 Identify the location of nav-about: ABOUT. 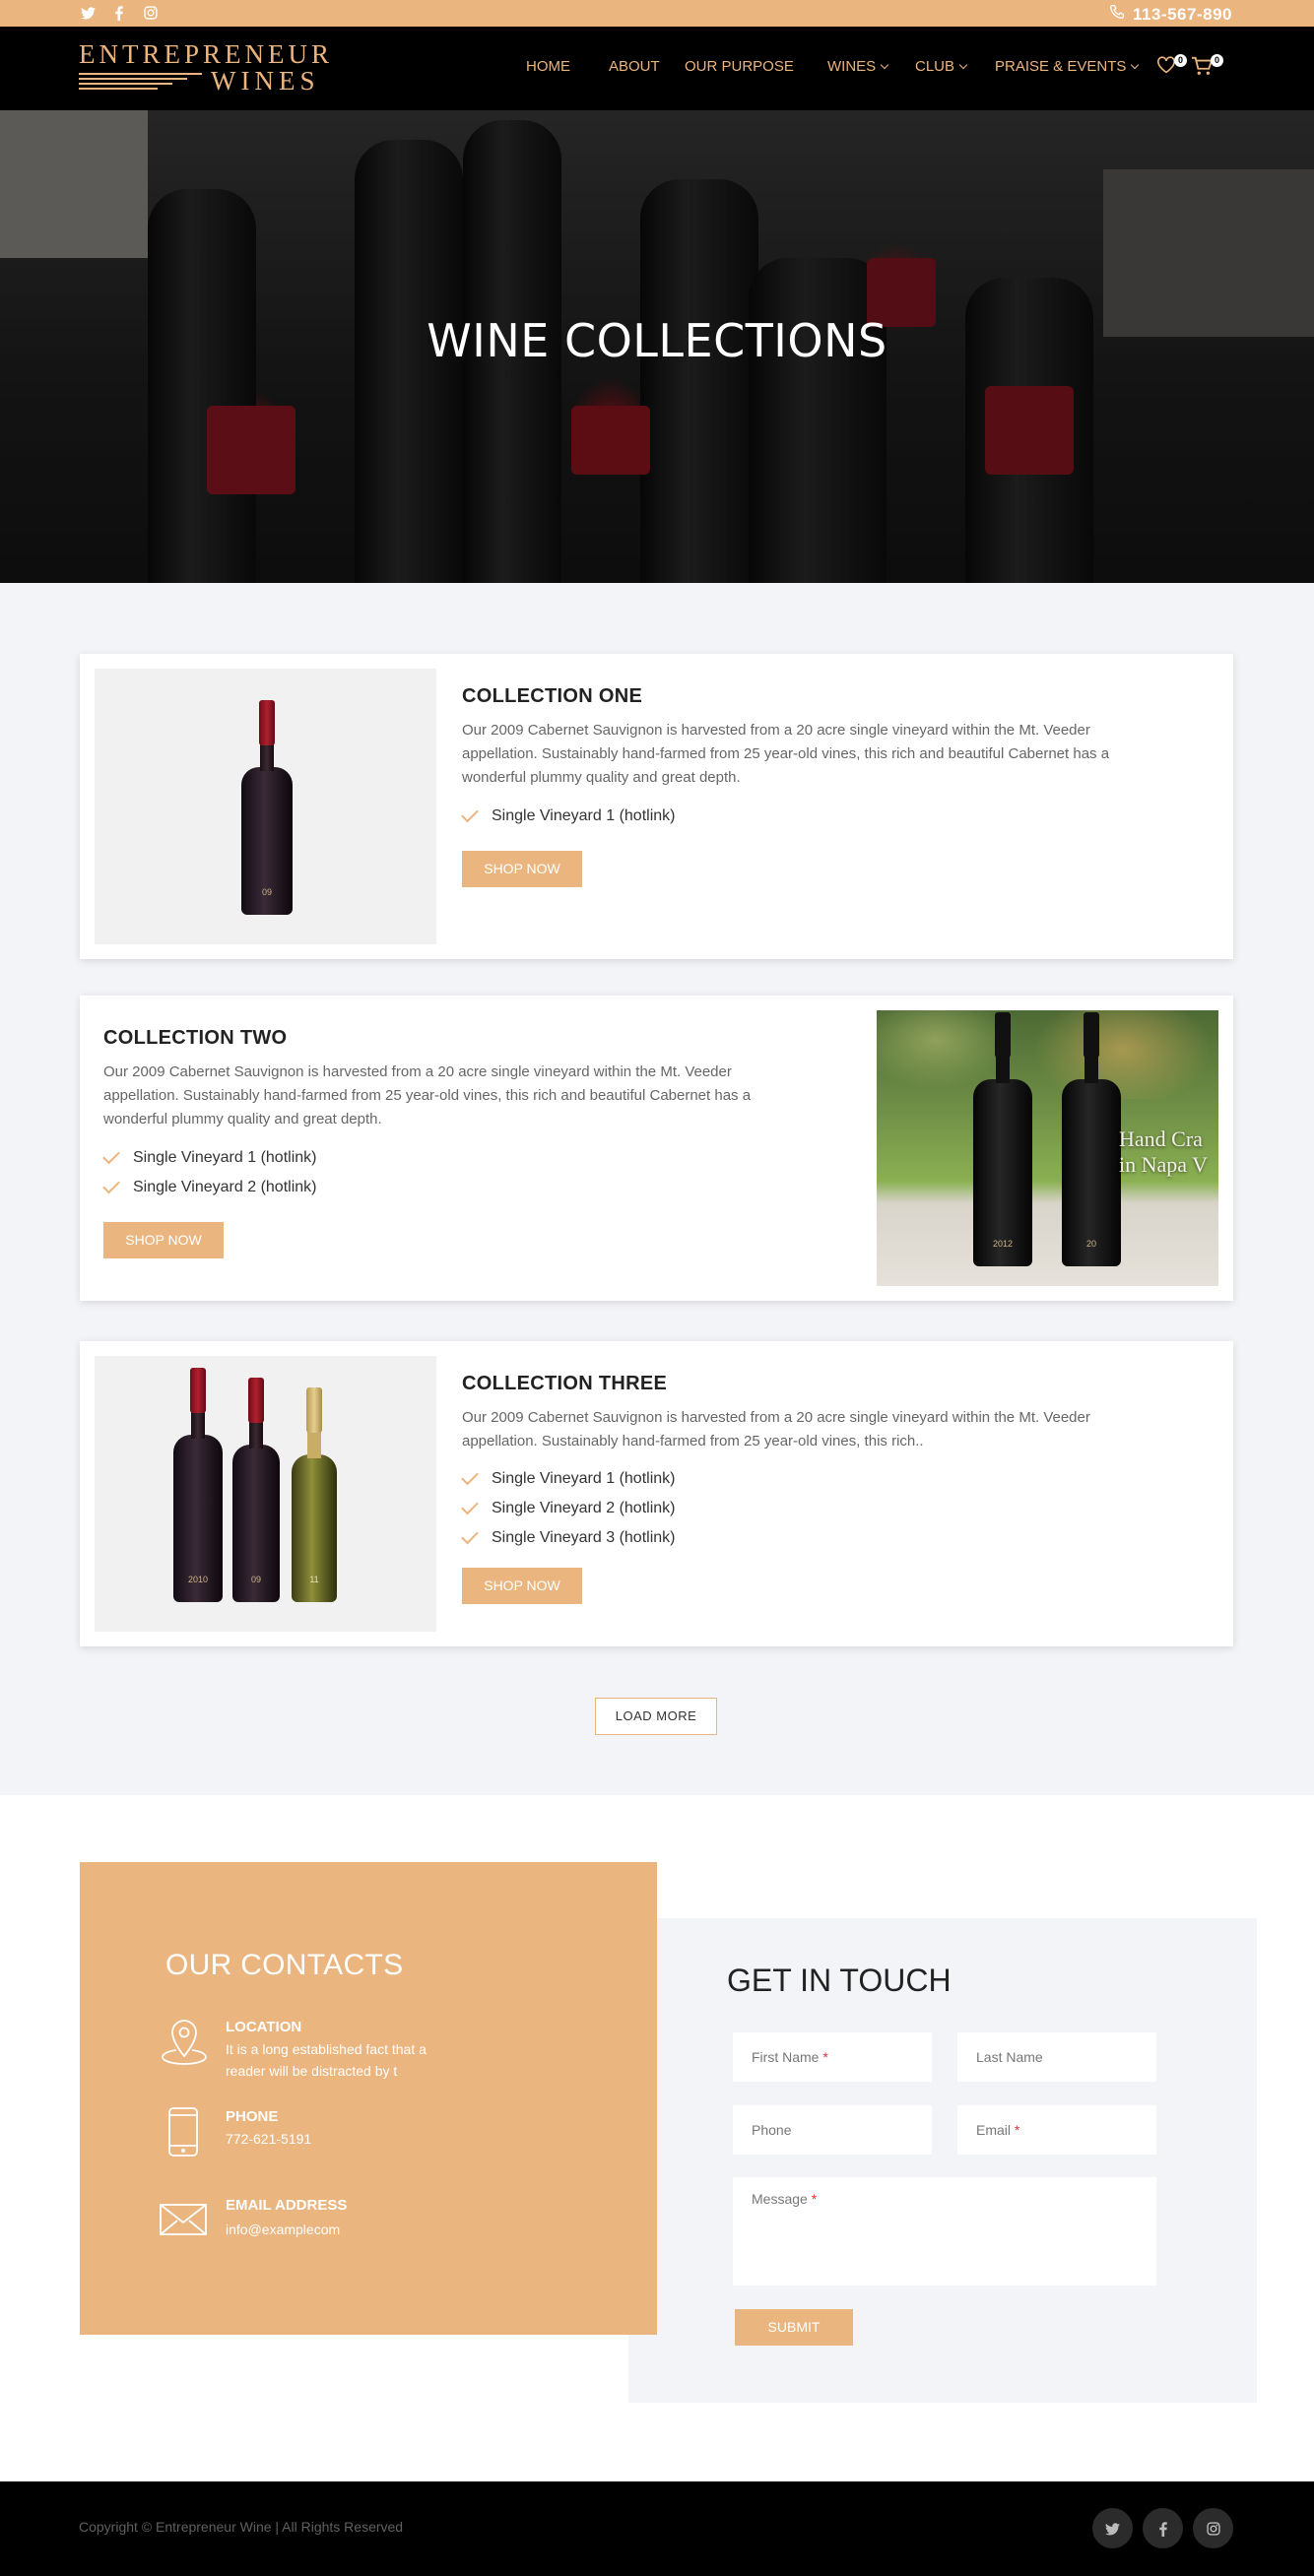
(635, 66).